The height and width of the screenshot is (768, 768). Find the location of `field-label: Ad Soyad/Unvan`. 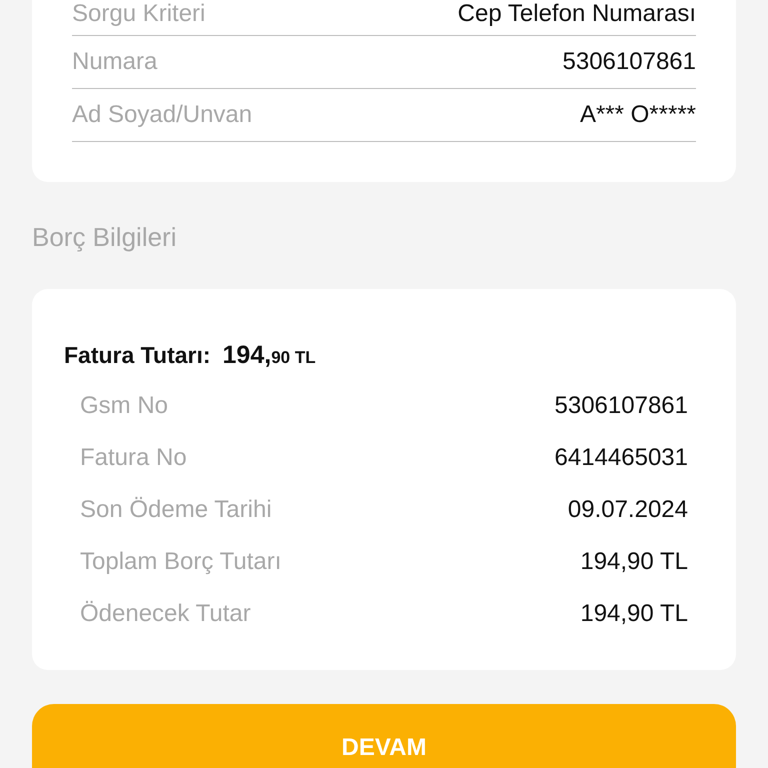

field-label: Ad Soyad/Unvan is located at coordinates (162, 115).